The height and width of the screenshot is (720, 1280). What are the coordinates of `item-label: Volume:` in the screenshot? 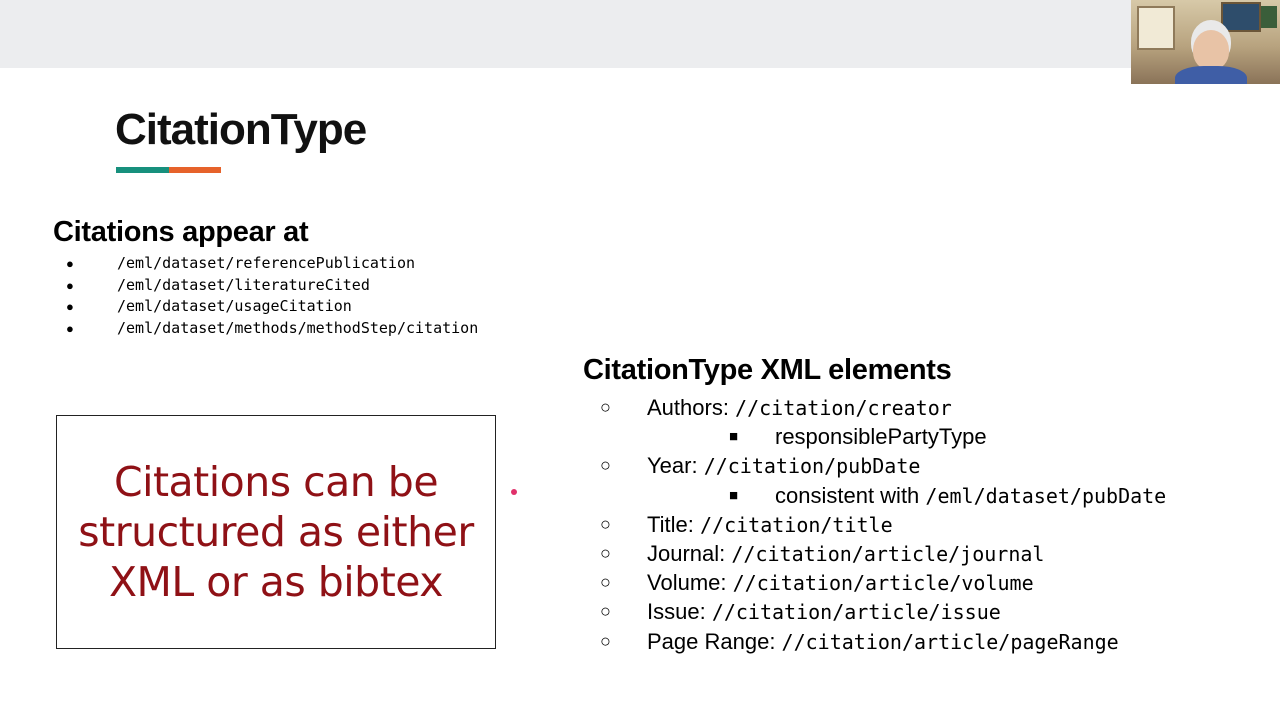 It's located at (690, 583).